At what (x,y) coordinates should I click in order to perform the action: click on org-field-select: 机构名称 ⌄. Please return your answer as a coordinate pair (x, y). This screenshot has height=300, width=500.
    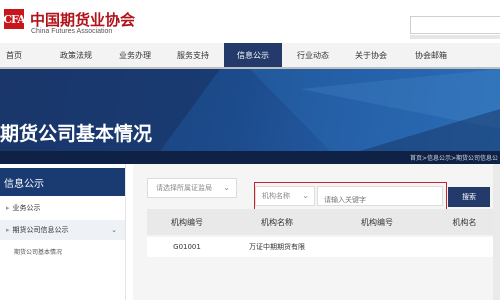
    Looking at the image, I should click on (285, 196).